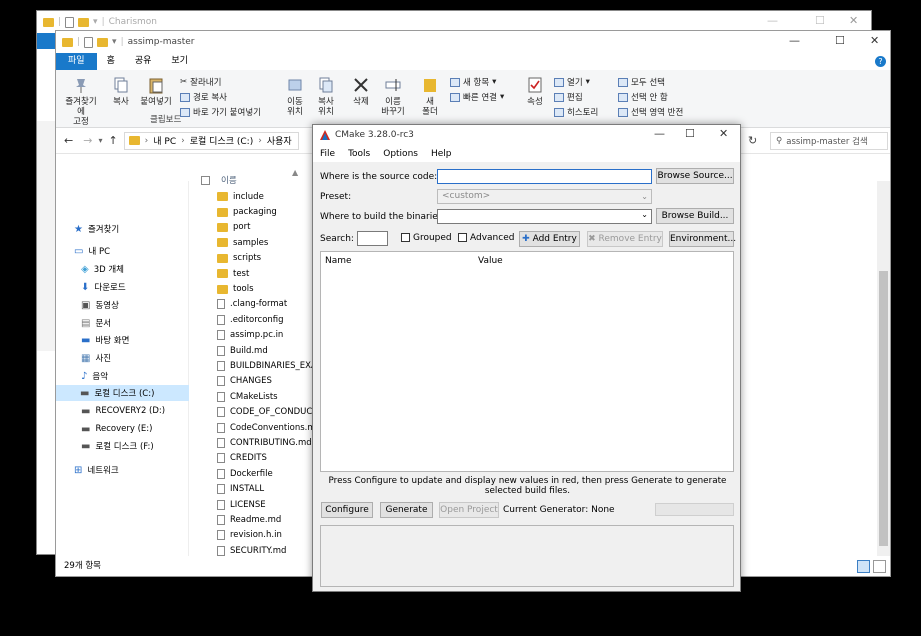 The image size is (921, 636). What do you see at coordinates (462, 237) in the screenshot?
I see `advanced-check-box` at bounding box center [462, 237].